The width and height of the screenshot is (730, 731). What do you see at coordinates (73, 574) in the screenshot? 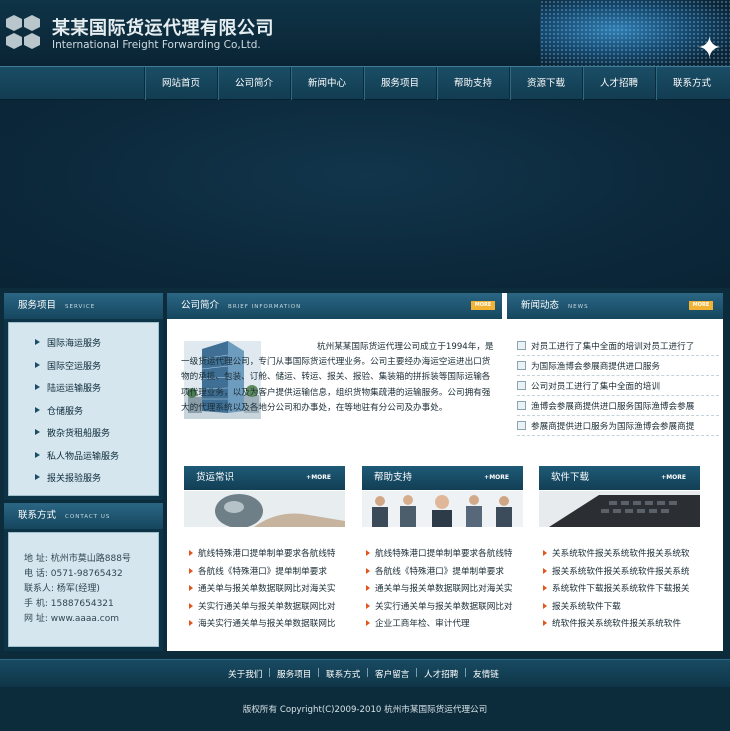
I see `contact-phone: 电 话: 0571-98765432` at bounding box center [73, 574].